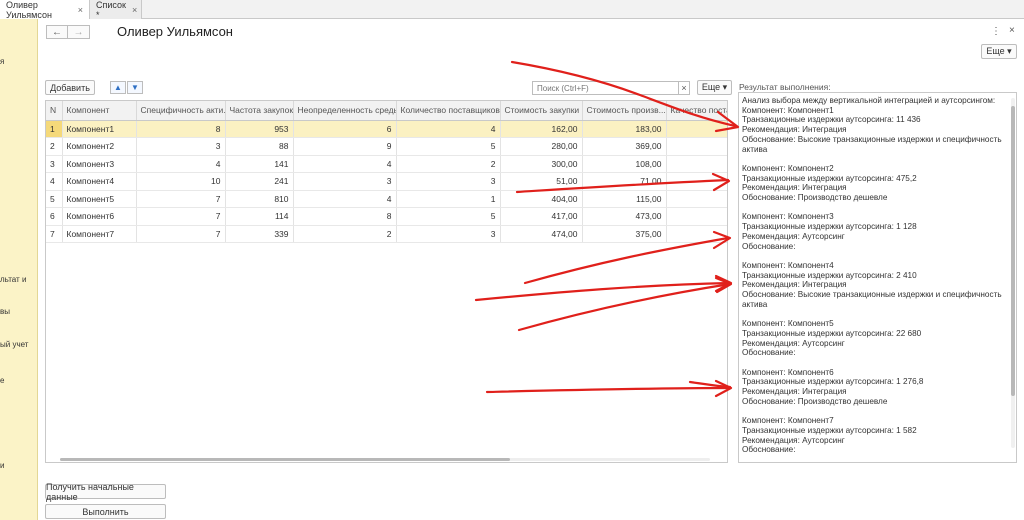  Describe the element at coordinates (541, 146) in the screenshot. I see `table-cell: 280,00` at that location.